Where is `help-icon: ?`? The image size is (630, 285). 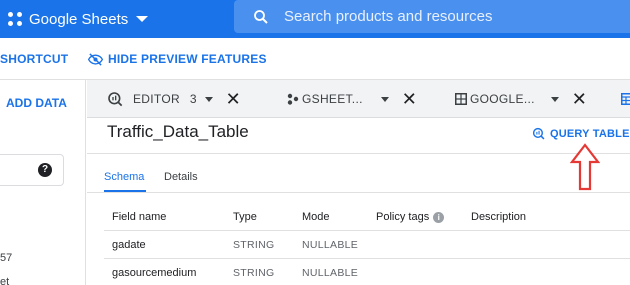 help-icon: ? is located at coordinates (45, 170).